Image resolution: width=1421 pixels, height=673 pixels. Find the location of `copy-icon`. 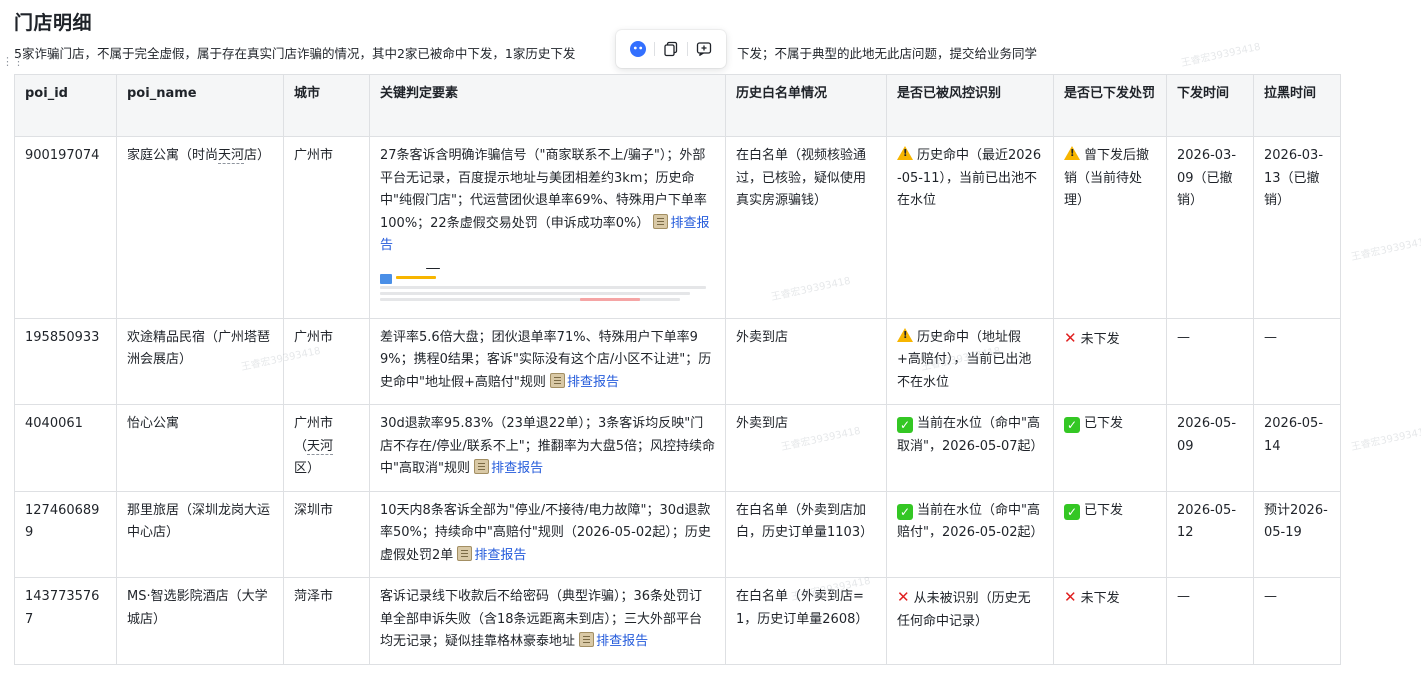

copy-icon is located at coordinates (671, 49).